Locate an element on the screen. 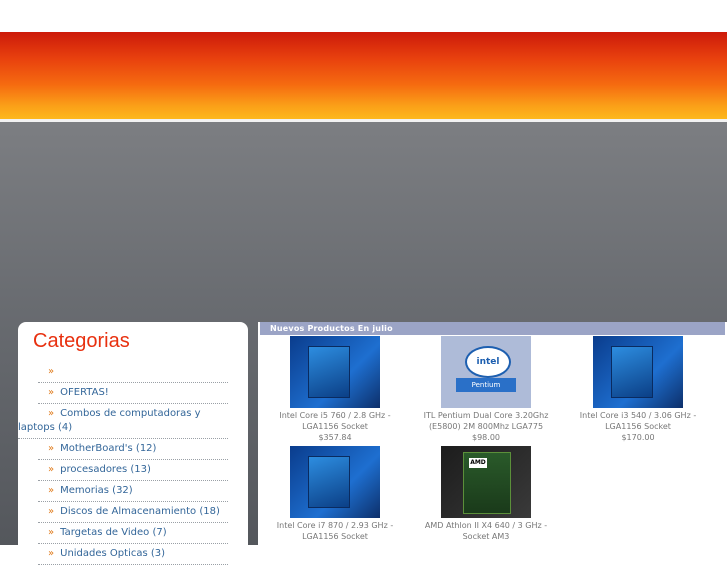 The width and height of the screenshot is (727, 565). category-item-motherboards: » MotherBoard's (12) is located at coordinates (133, 449).